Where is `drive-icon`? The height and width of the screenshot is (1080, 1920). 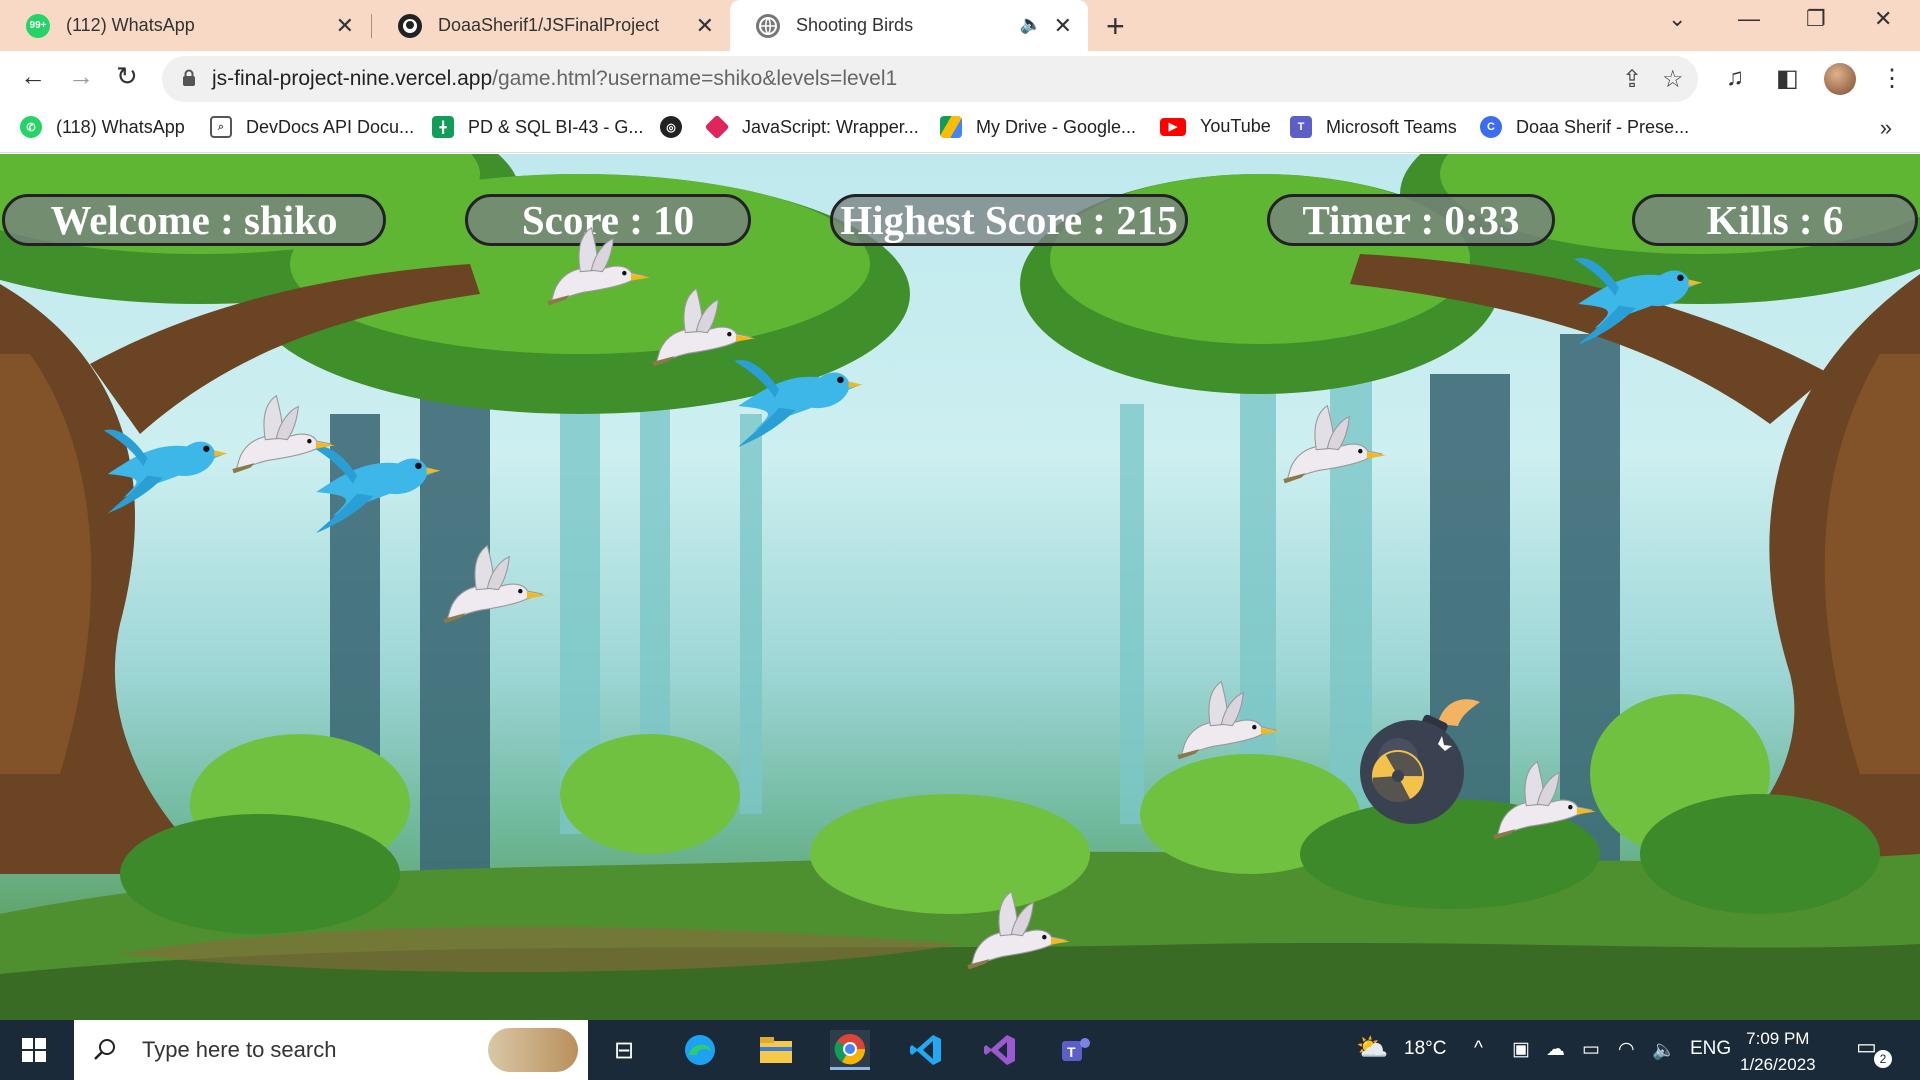 drive-icon is located at coordinates (951, 127).